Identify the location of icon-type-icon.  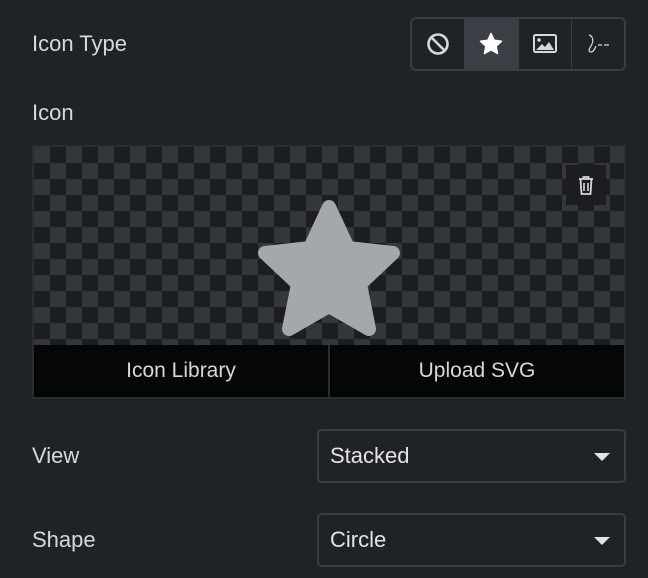
(492, 44).